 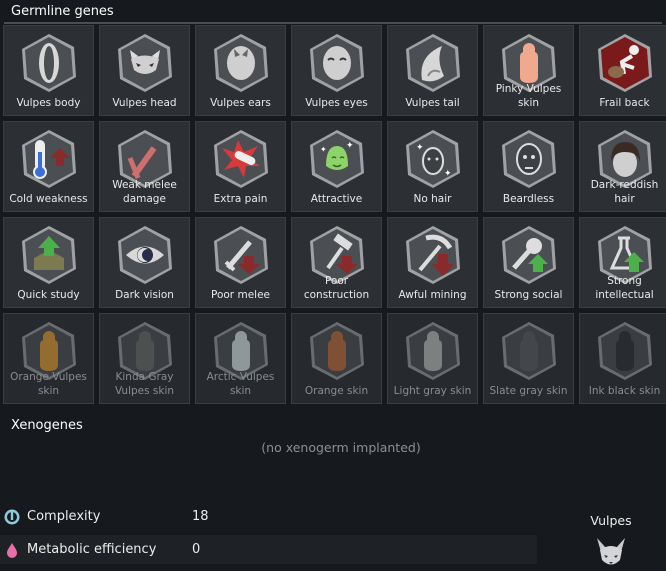 I want to click on complexity-icon, so click(x=12, y=516).